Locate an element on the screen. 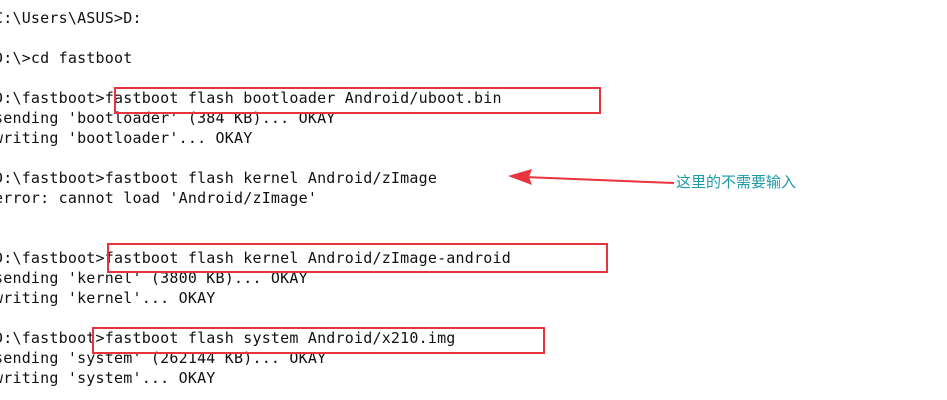 This screenshot has height=400, width=947. console-line: writing 'bootloader'... OKAY is located at coordinates (126, 138).